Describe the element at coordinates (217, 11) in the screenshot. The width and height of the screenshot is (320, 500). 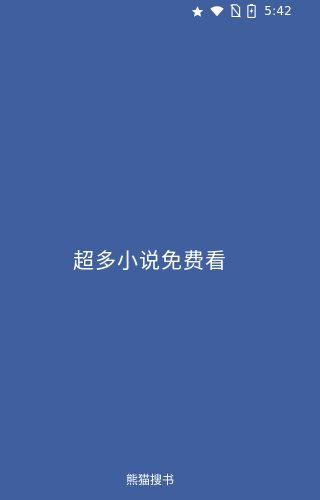
I see `wifi-icon` at that location.